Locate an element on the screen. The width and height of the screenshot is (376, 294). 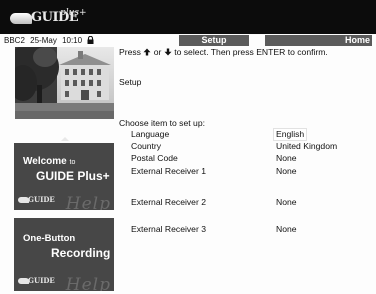
channel-name: BBC2 is located at coordinates (14, 40).